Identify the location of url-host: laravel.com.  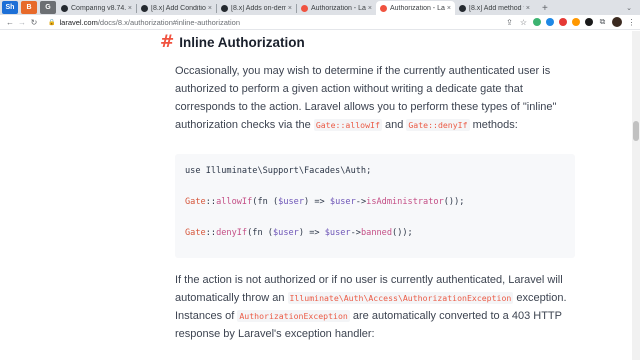
(78, 22).